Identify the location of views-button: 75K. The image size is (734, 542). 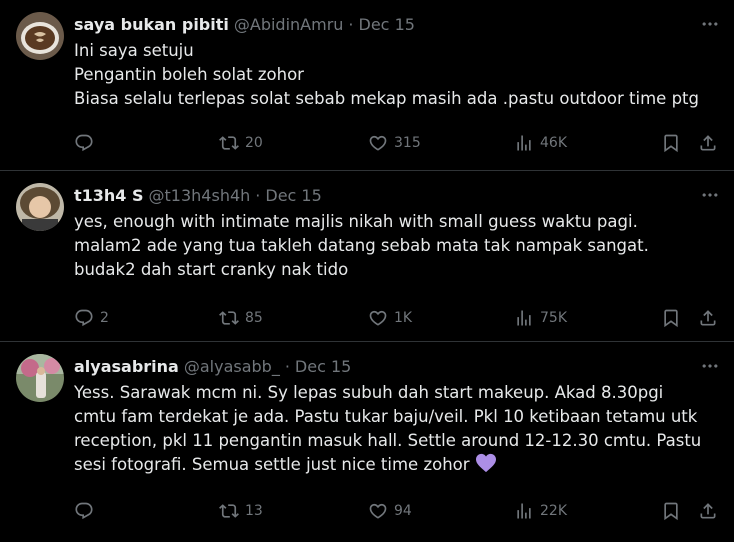
(540, 318).